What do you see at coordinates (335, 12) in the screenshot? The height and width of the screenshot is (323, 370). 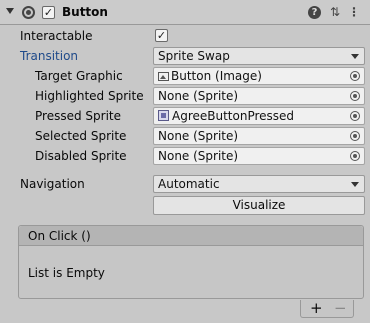 I see `presets-icon: ⇅` at bounding box center [335, 12].